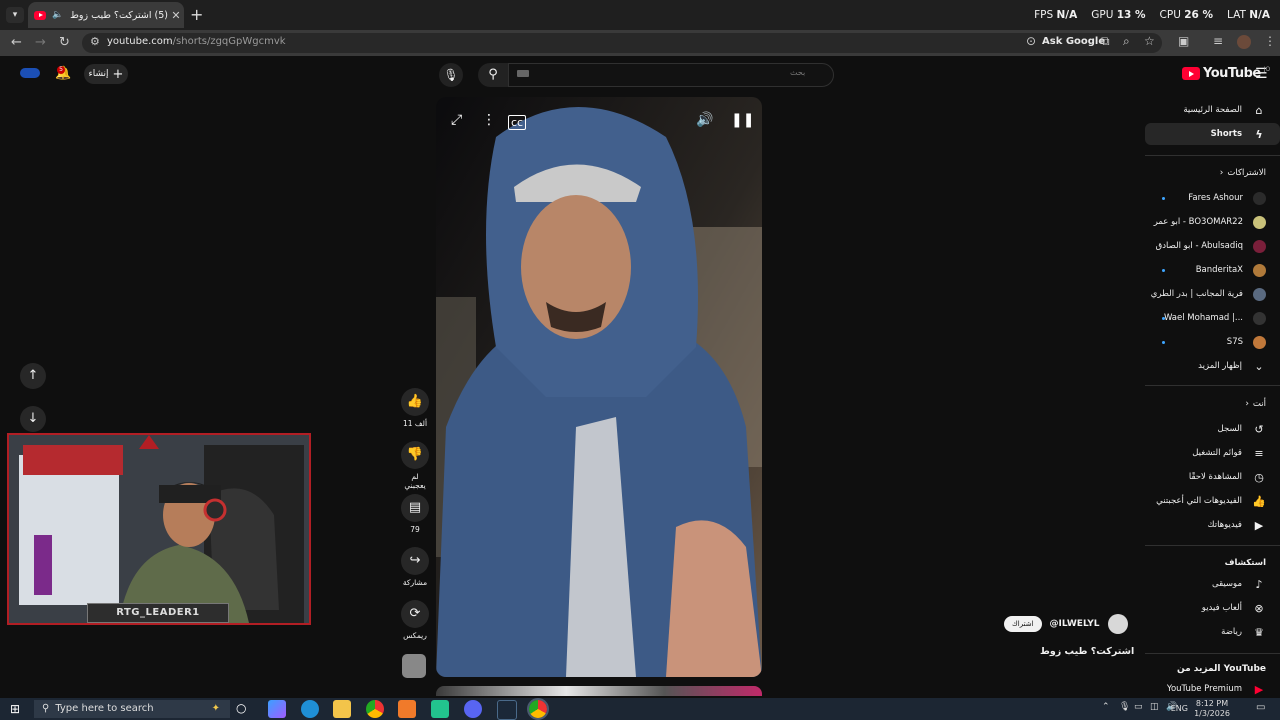  What do you see at coordinates (456, 120) in the screenshot?
I see `expand-icon: ⤢` at bounding box center [456, 120].